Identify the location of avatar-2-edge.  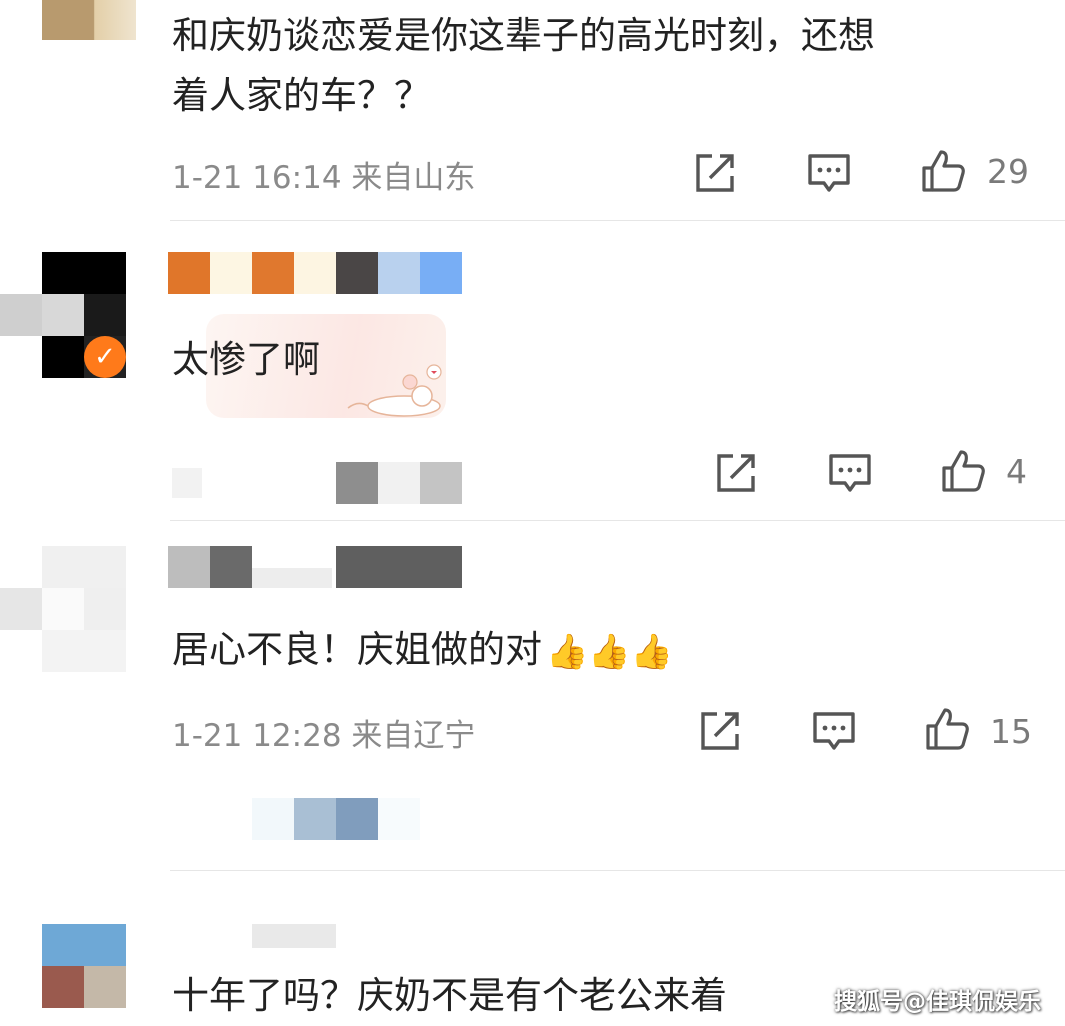
(21, 315).